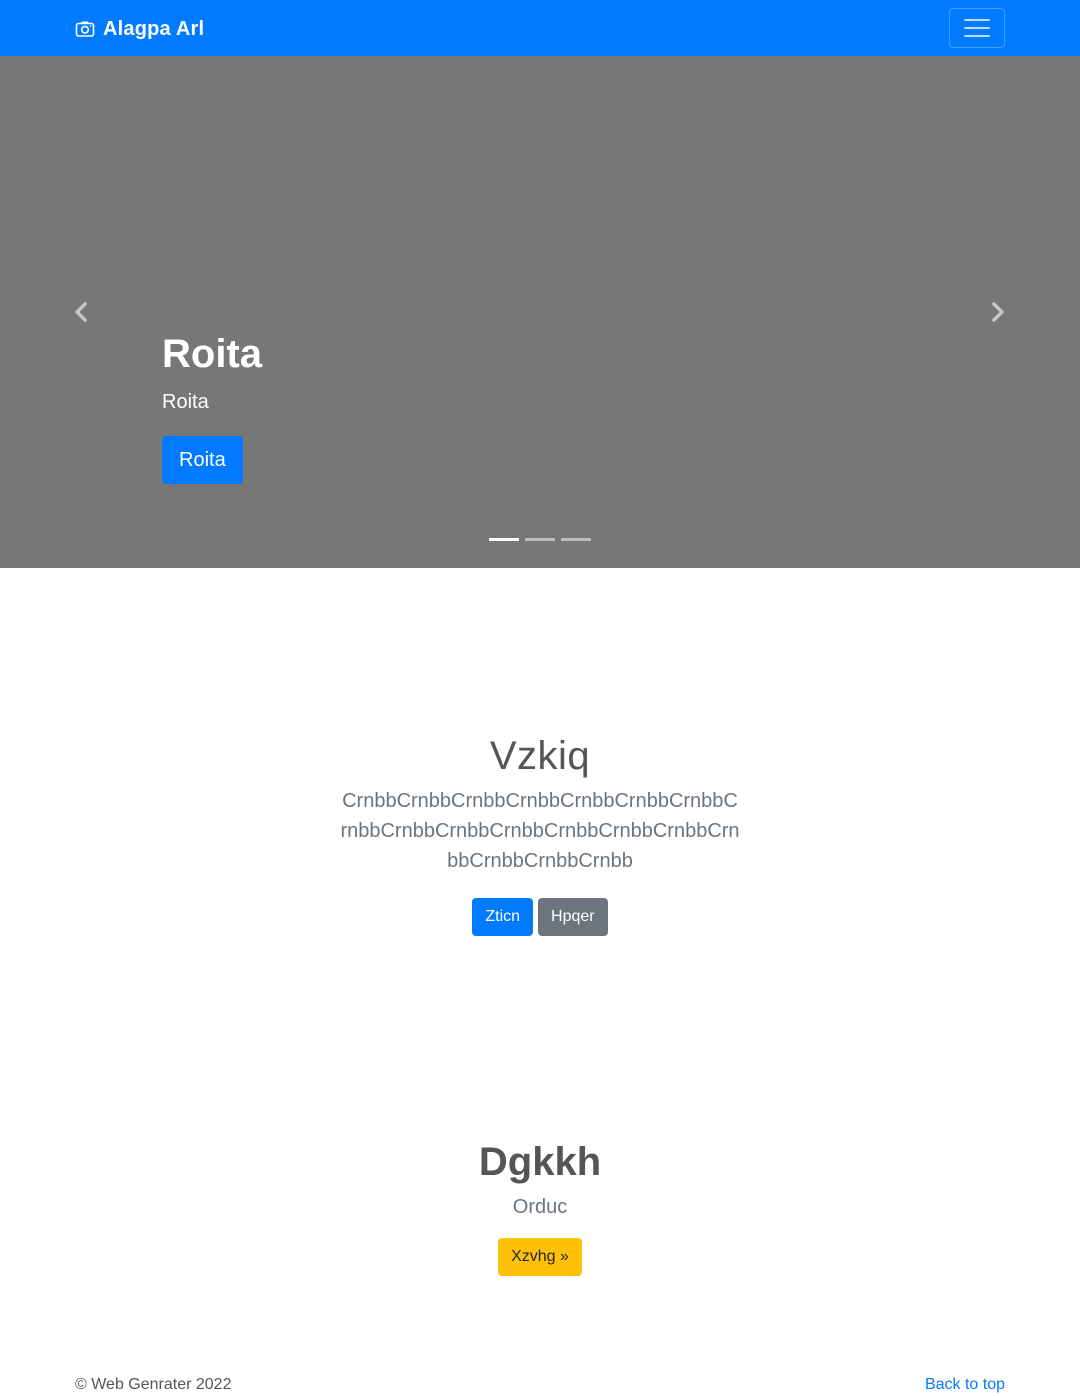 This screenshot has width=1080, height=1396. Describe the element at coordinates (540, 28) in the screenshot. I see `navbar: Alagpa Arl` at that location.